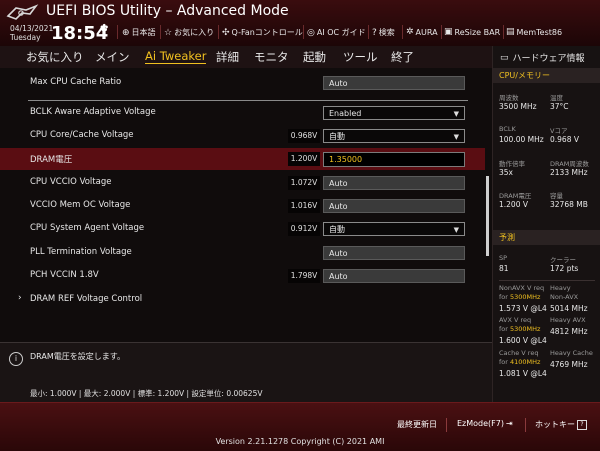  What do you see at coordinates (394, 113) in the screenshot?
I see `bclk-aware-select: Enabled ▼` at bounding box center [394, 113].